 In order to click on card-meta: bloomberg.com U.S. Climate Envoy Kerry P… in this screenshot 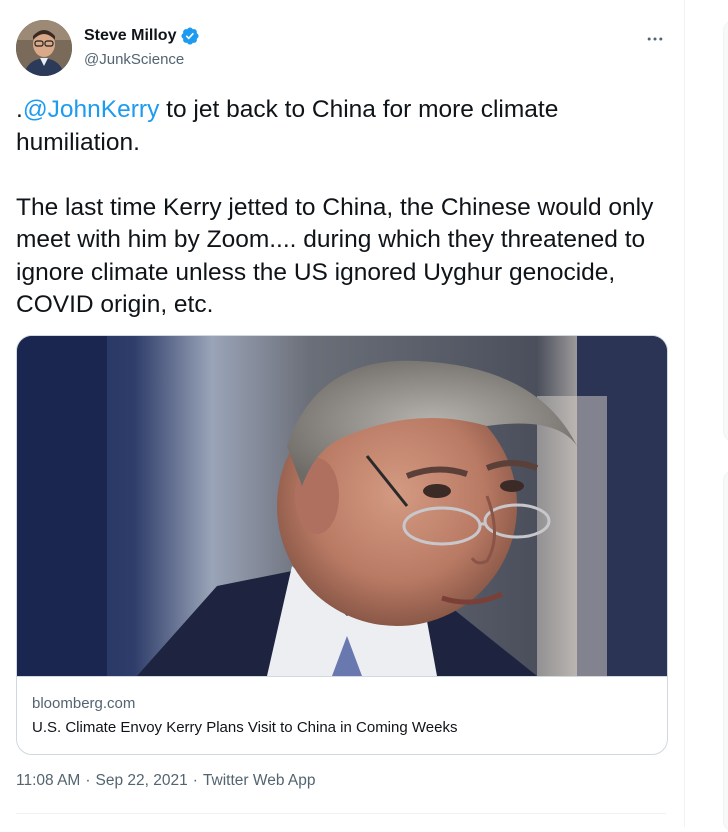, I will do `click(342, 715)`.